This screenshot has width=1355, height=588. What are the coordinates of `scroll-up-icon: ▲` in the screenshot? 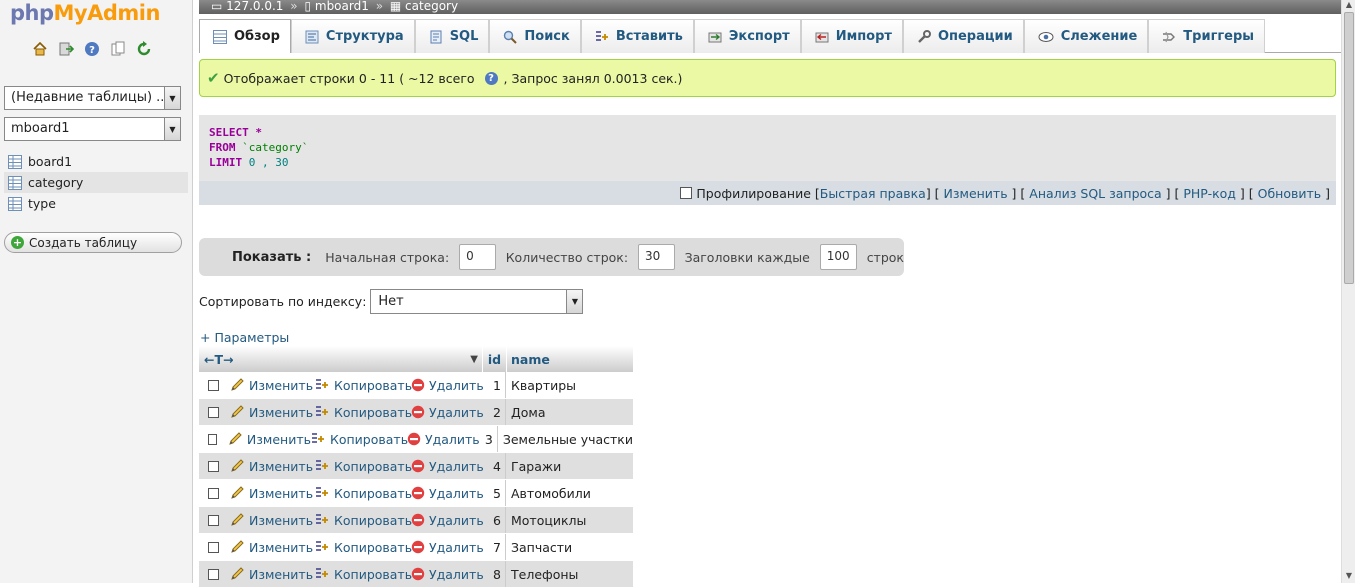 It's located at (1348, 6).